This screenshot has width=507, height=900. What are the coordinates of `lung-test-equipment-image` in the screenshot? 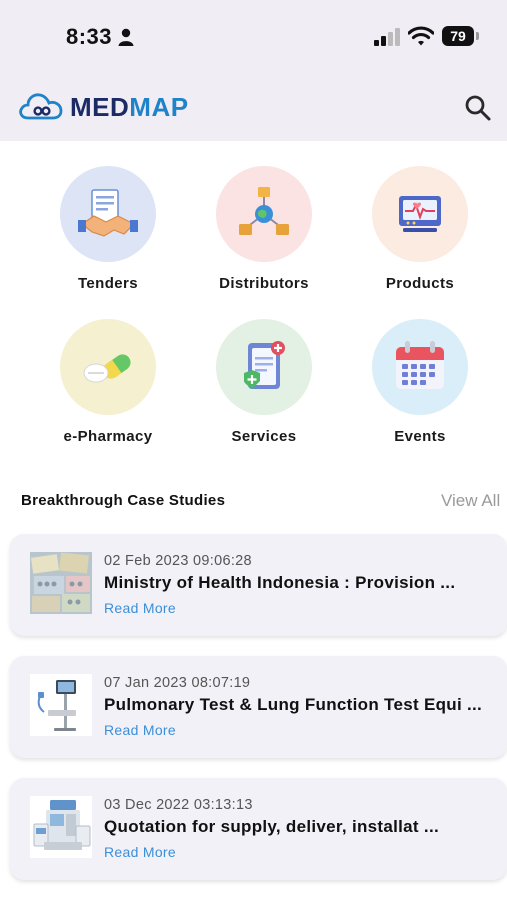 It's located at (61, 705).